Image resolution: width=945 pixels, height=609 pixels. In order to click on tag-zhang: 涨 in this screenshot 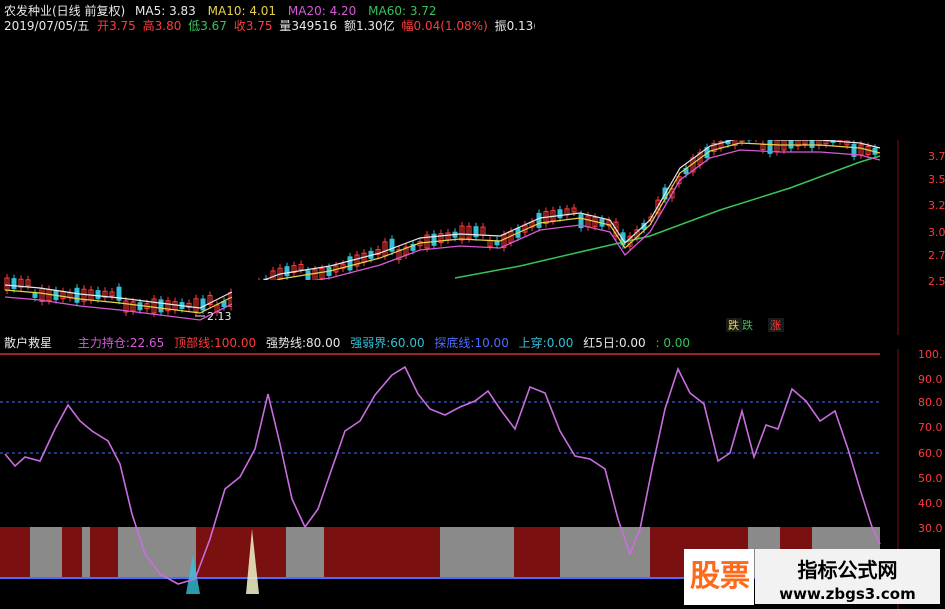, I will do `click(775, 325)`.